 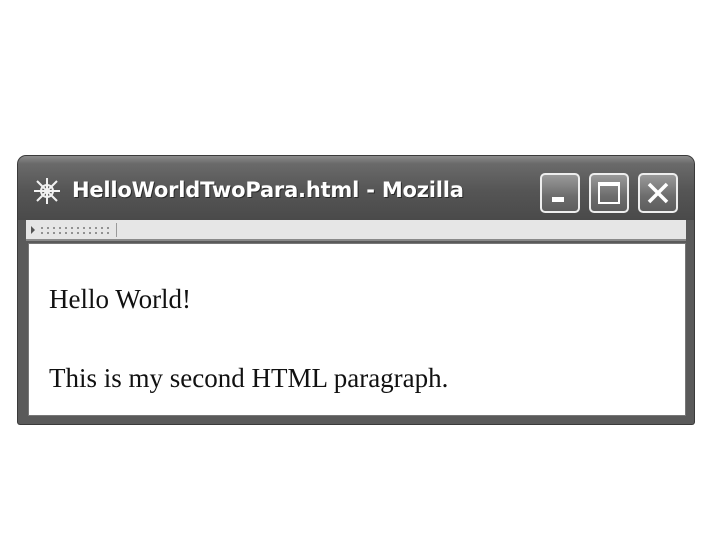 I want to click on window-title: HelloWorldTwoPara.html - Mozilla, so click(x=268, y=190).